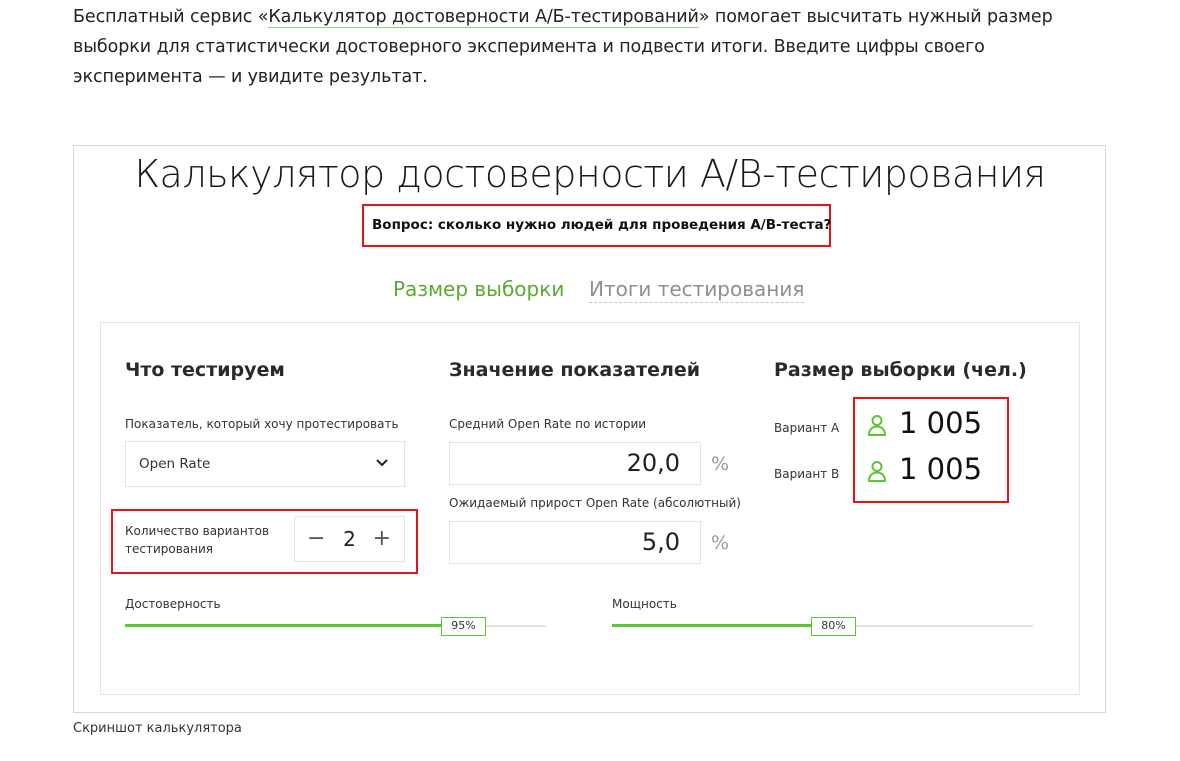  I want to click on growth-rate-label: Ожидаемый прирост Open Rate (абсолютный), so click(595, 503).